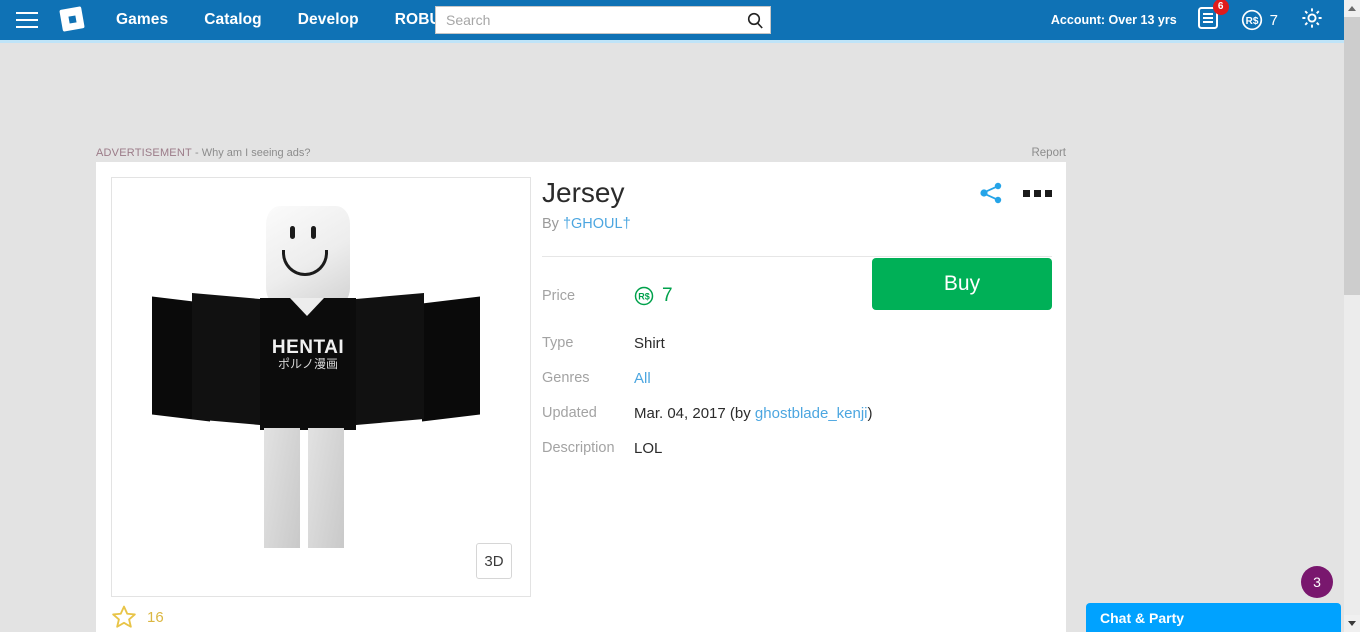 This screenshot has height=632, width=1360. I want to click on genres-value: All, so click(642, 378).